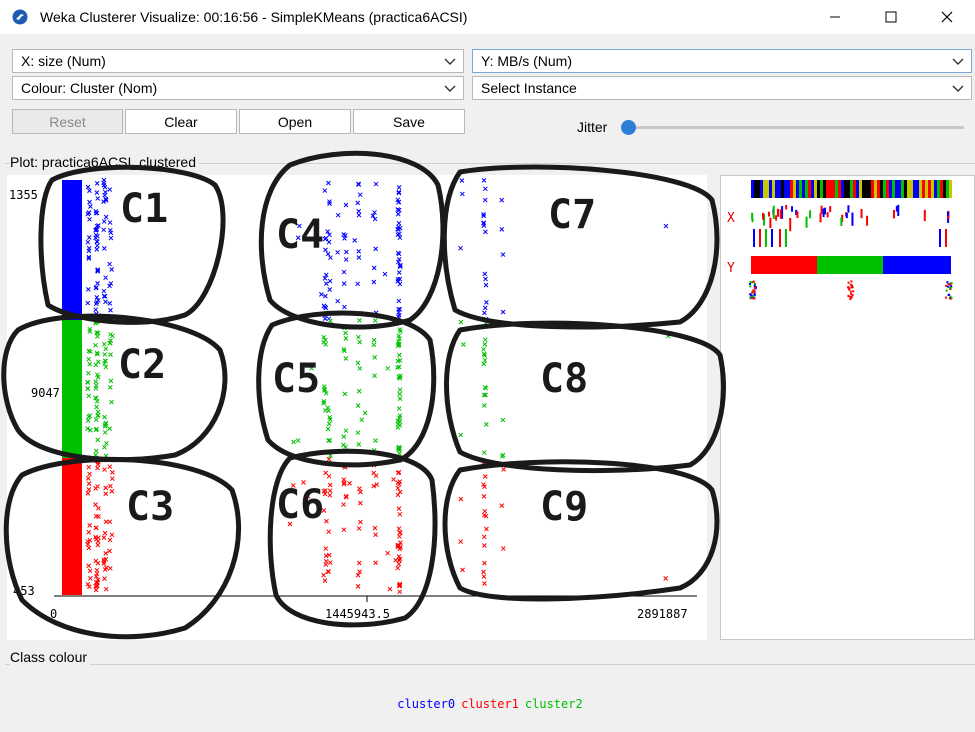 The width and height of the screenshot is (975, 732). Describe the element at coordinates (947, 17) in the screenshot. I see `close-button` at that location.